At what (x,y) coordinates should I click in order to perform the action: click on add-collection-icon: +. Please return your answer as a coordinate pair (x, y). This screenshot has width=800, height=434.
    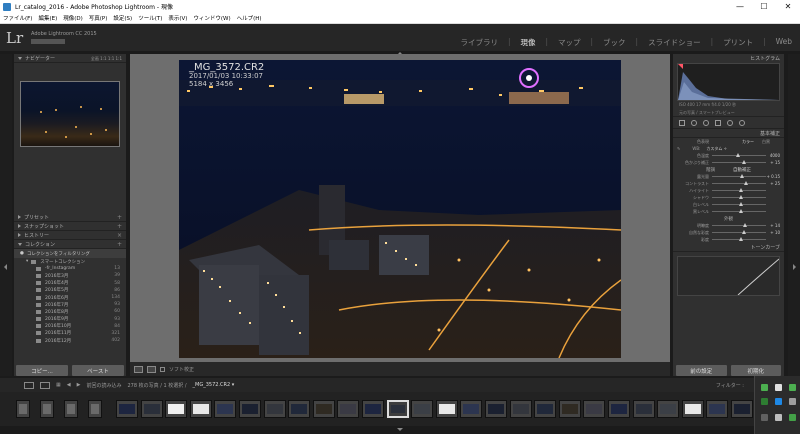
    Looking at the image, I should click on (119, 244).